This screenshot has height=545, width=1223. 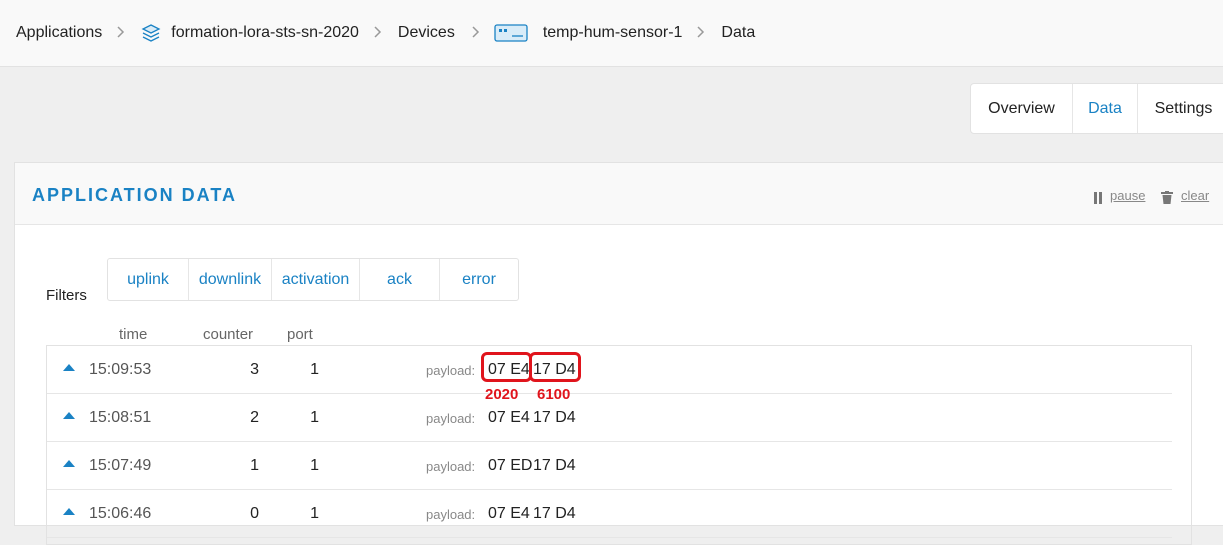 What do you see at coordinates (609, 466) in the screenshot?
I see `table-row: 15:07:49 1 1 payload: 07 ED 17 D4` at bounding box center [609, 466].